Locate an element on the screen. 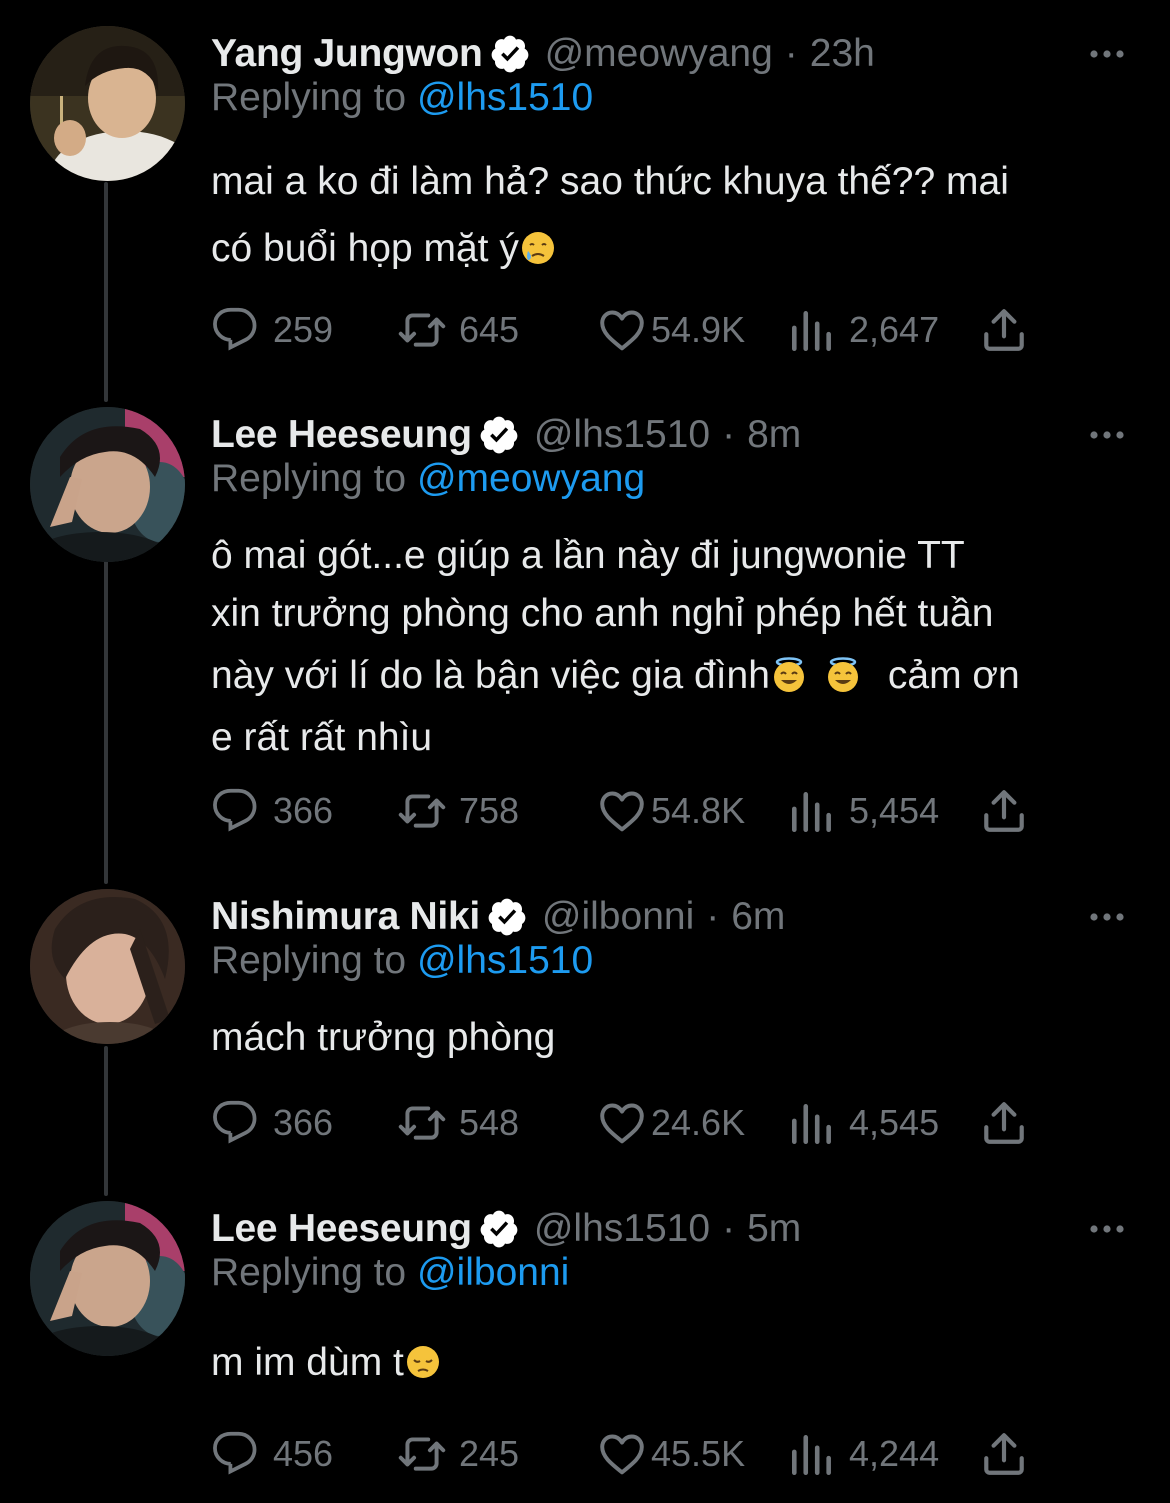 The image size is (1170, 1503). like-button: 45.5K is located at coordinates (671, 1454).